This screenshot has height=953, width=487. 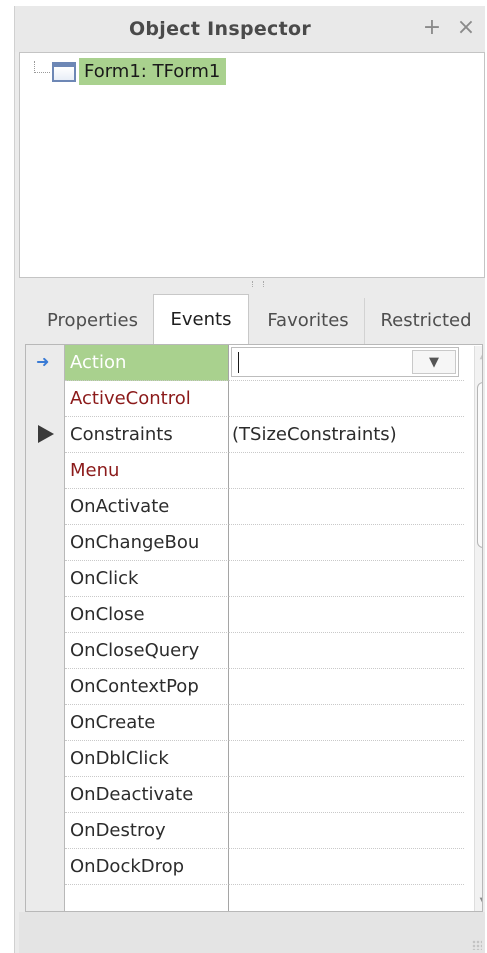 What do you see at coordinates (147, 831) in the screenshot?
I see `property-name: OnDestroy` at bounding box center [147, 831].